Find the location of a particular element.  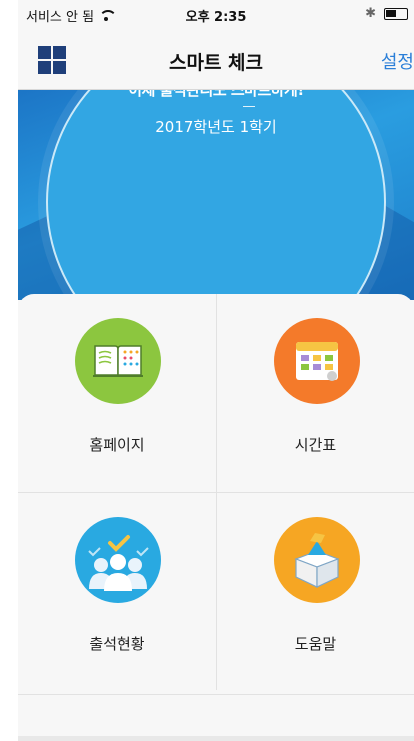

menu-tile-help: 도움말 is located at coordinates (315, 591).